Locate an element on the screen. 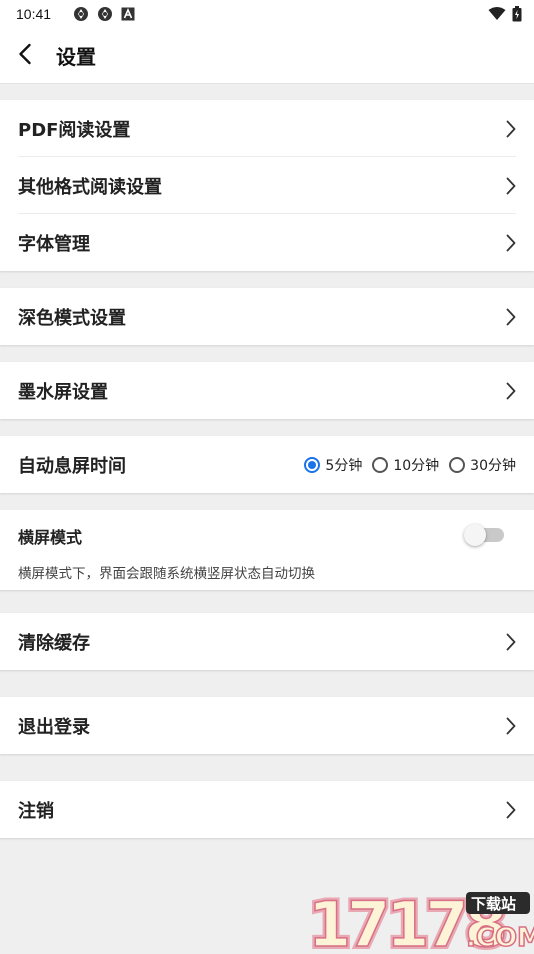 This screenshot has height=954, width=534. radio-label: 5分钟 is located at coordinates (344, 465).